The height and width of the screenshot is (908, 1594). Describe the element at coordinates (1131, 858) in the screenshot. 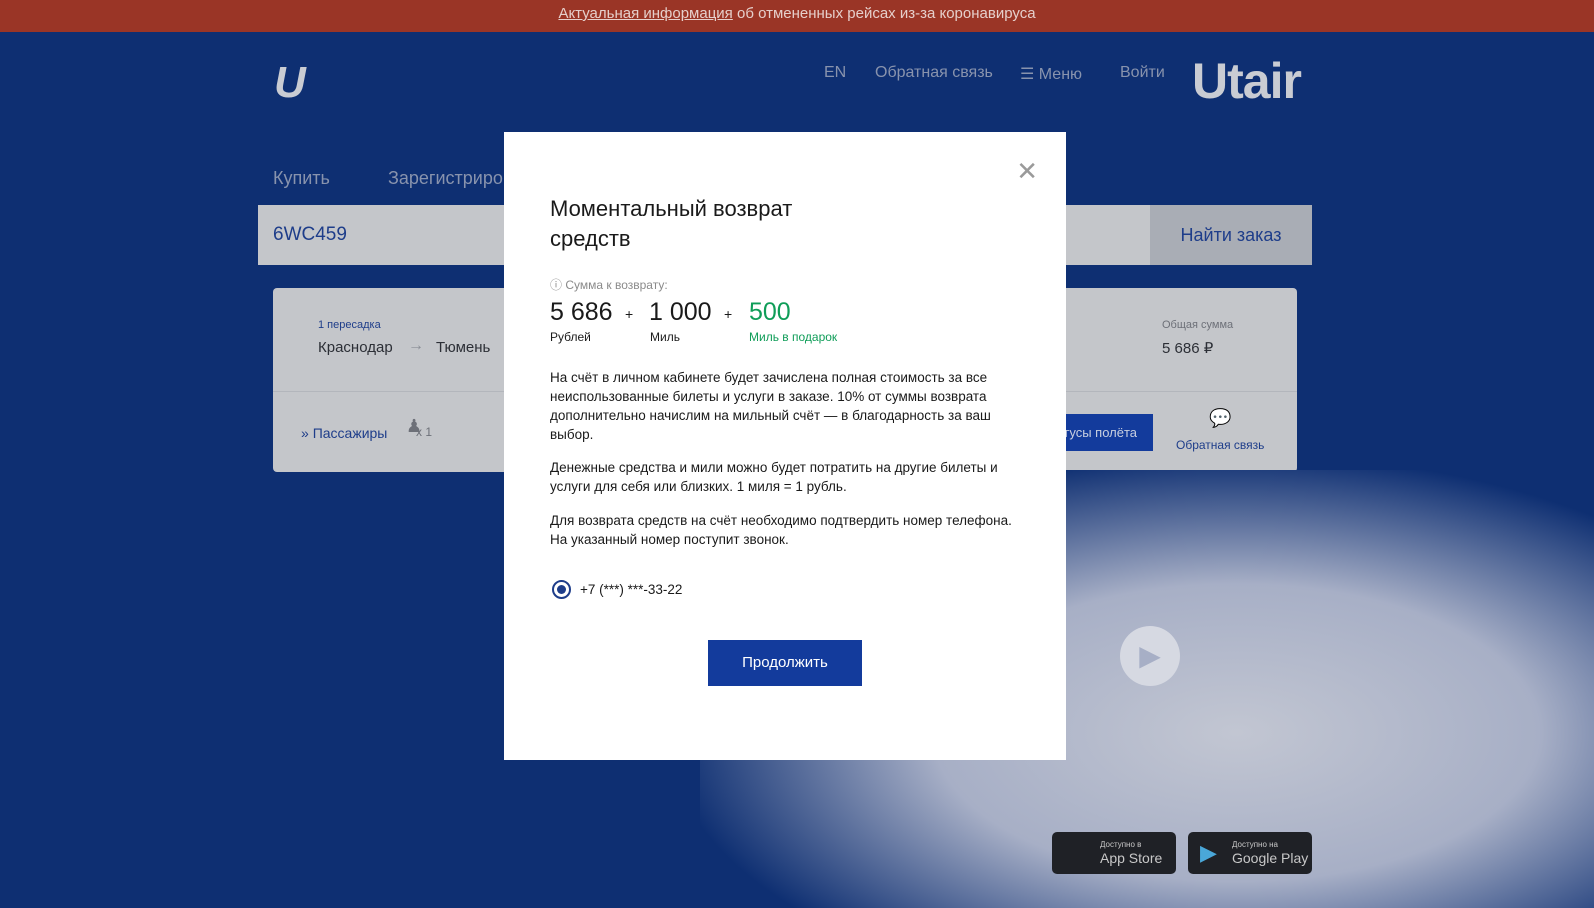

I see `store-name: App Store` at that location.